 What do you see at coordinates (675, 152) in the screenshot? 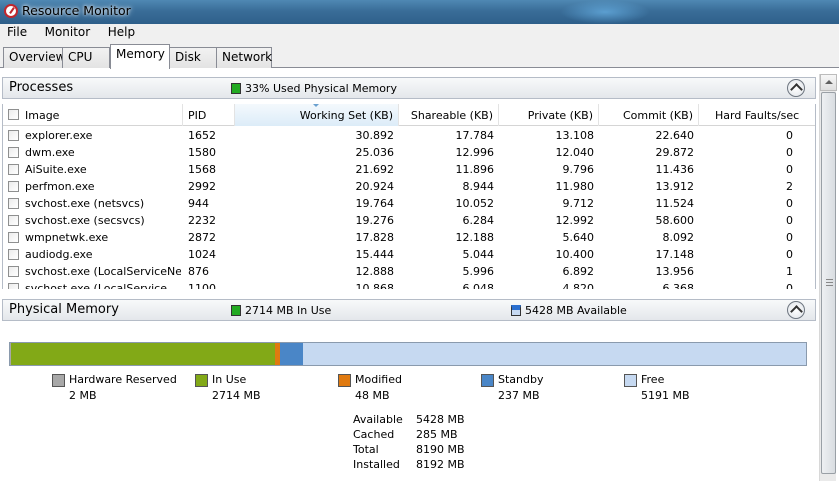
I see `table-cell: 29.872` at bounding box center [675, 152].